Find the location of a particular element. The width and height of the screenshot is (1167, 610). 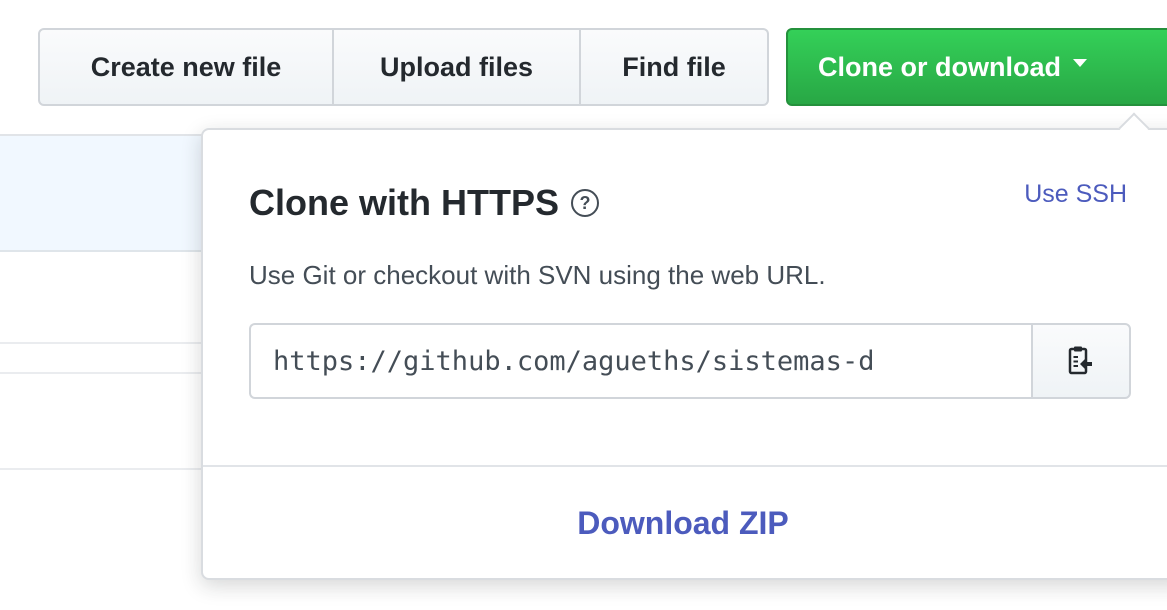

copy-url-button is located at coordinates (1081, 361).